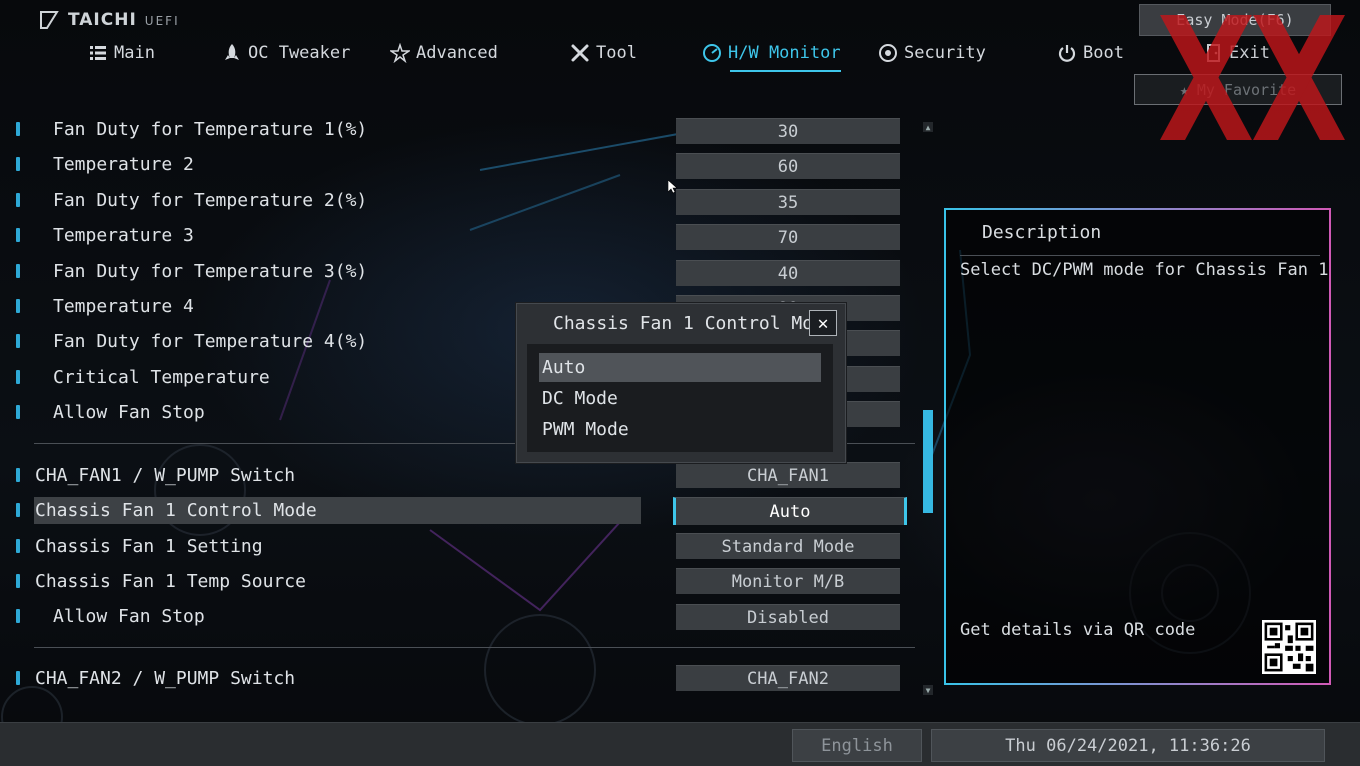  I want to click on tab-label: Boot, so click(1103, 53).